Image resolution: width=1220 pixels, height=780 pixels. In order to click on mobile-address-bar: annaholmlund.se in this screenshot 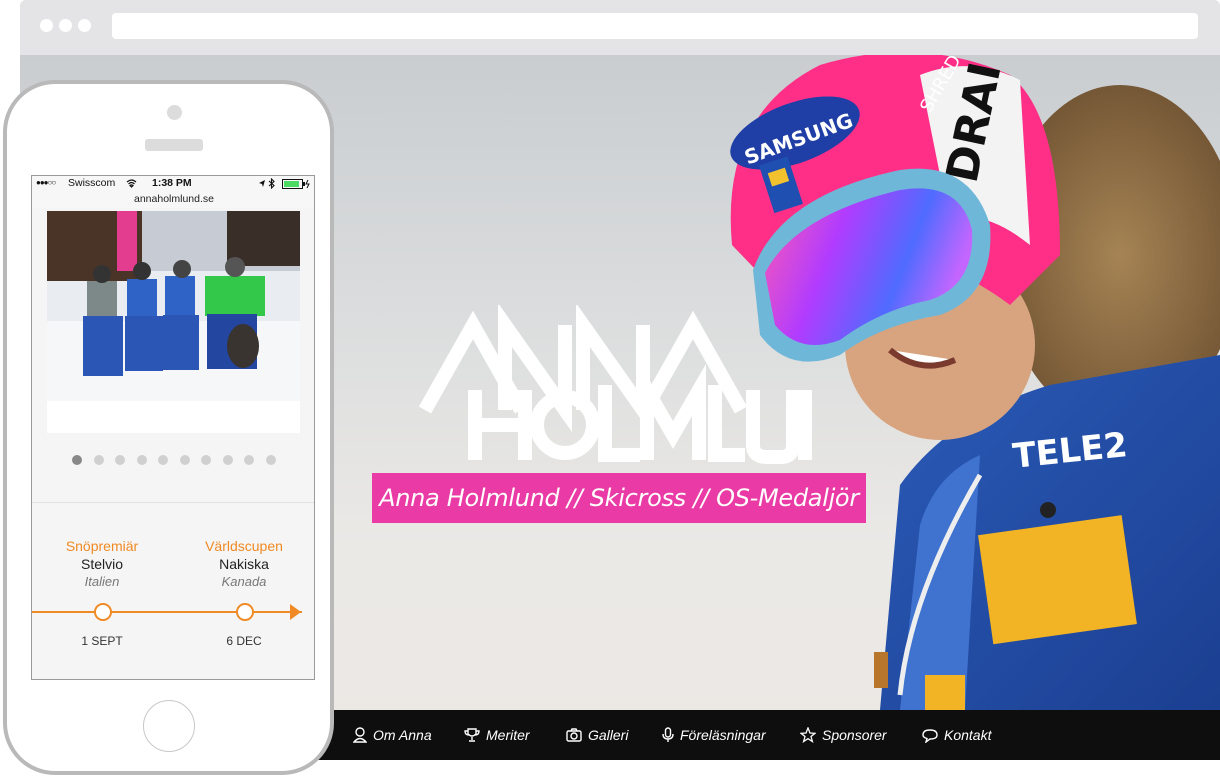, I will do `click(173, 200)`.